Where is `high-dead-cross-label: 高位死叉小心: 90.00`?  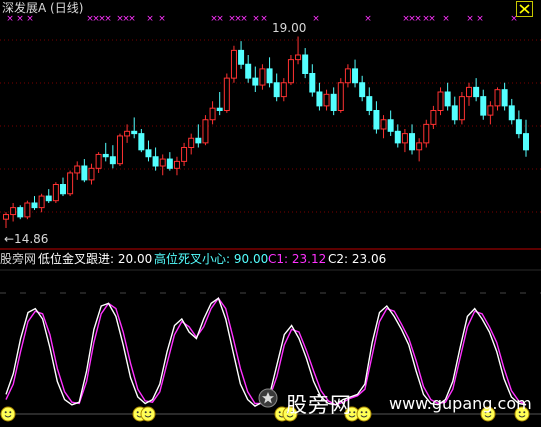 high-dead-cross-label: 高位死叉小心: 90.00 is located at coordinates (211, 259).